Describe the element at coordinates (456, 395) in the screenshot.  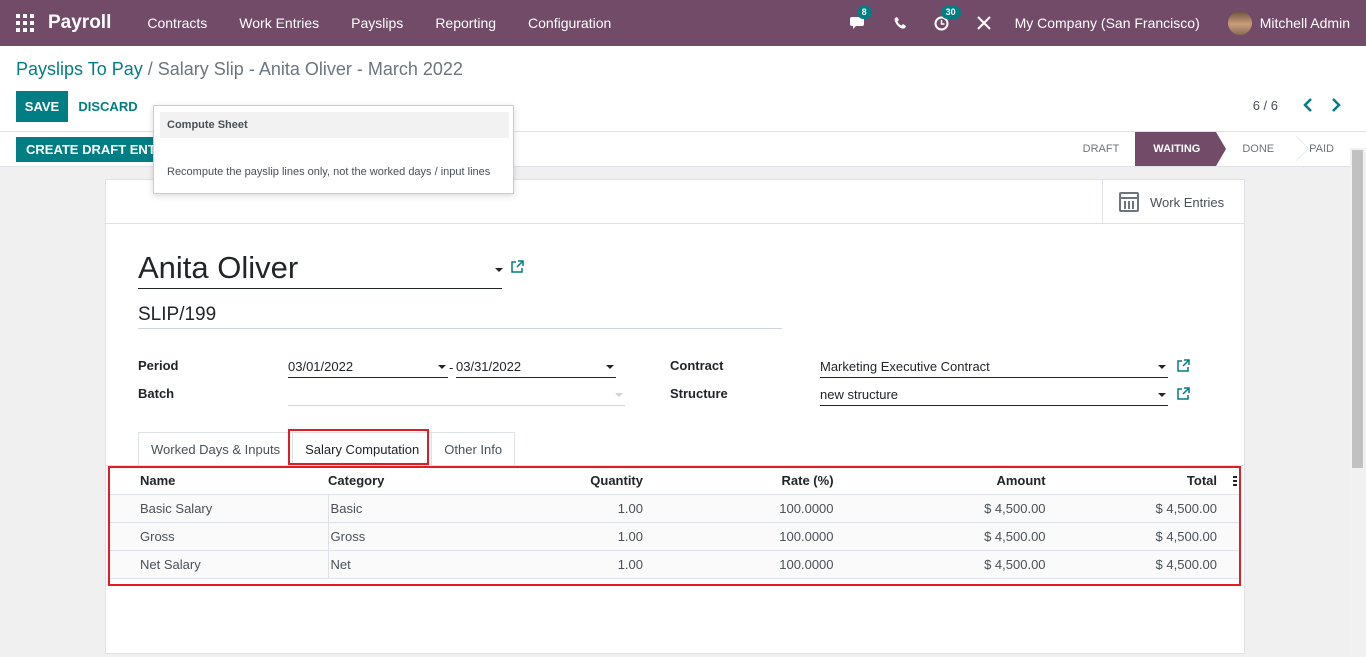
I see `batch-field` at that location.